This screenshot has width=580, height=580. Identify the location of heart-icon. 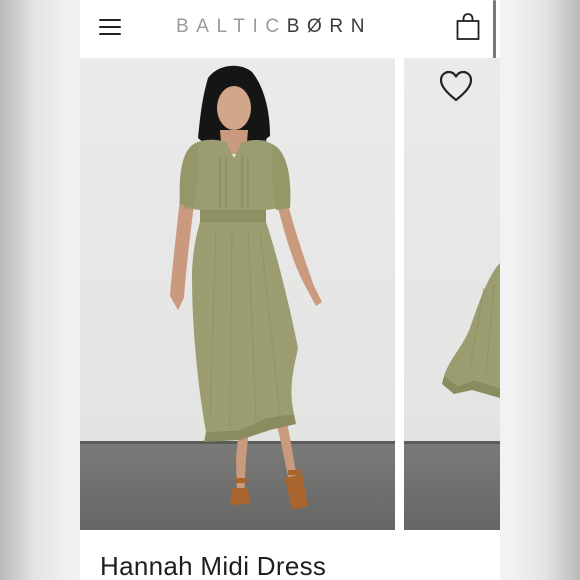
(456, 87).